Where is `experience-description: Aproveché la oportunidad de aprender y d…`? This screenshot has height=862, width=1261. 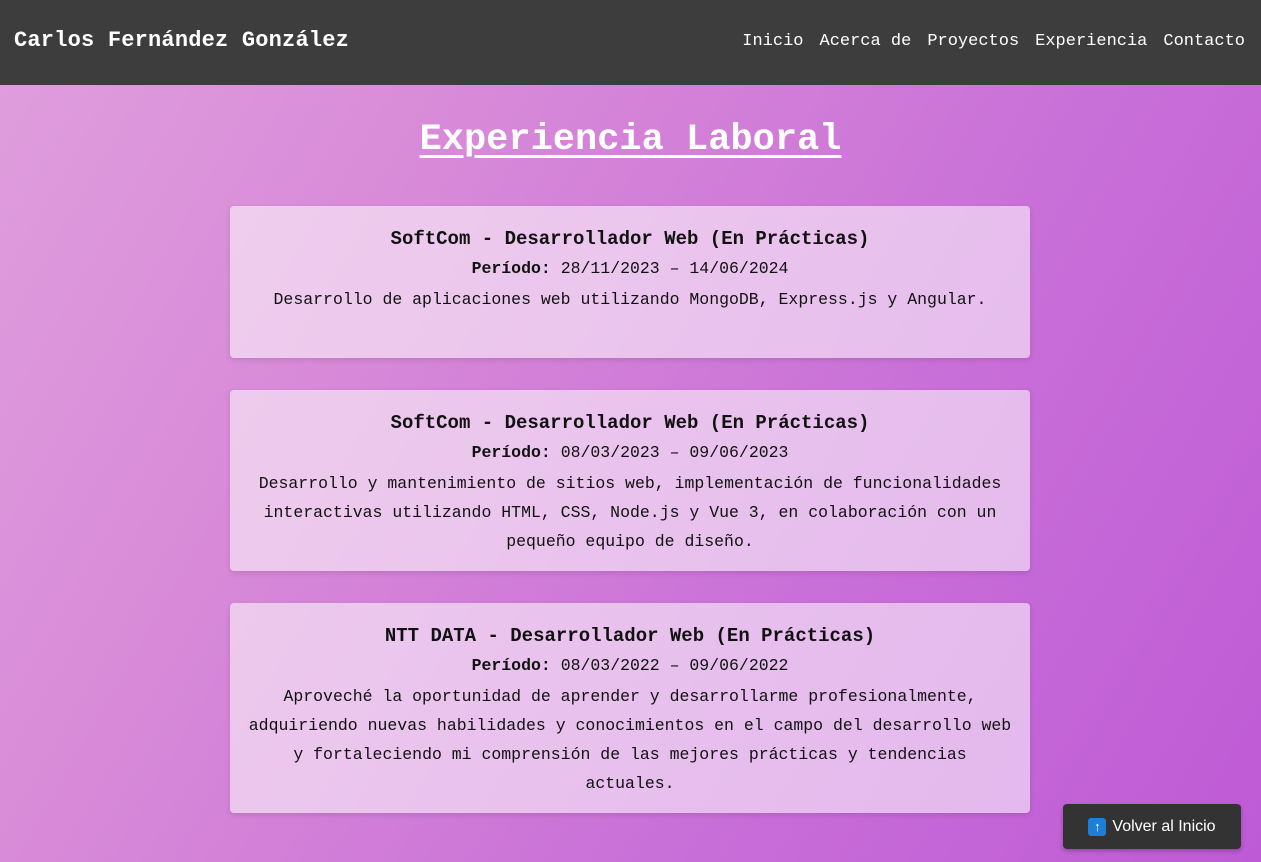
experience-description: Aproveché la oportunidad de aprender y d… is located at coordinates (630, 740).